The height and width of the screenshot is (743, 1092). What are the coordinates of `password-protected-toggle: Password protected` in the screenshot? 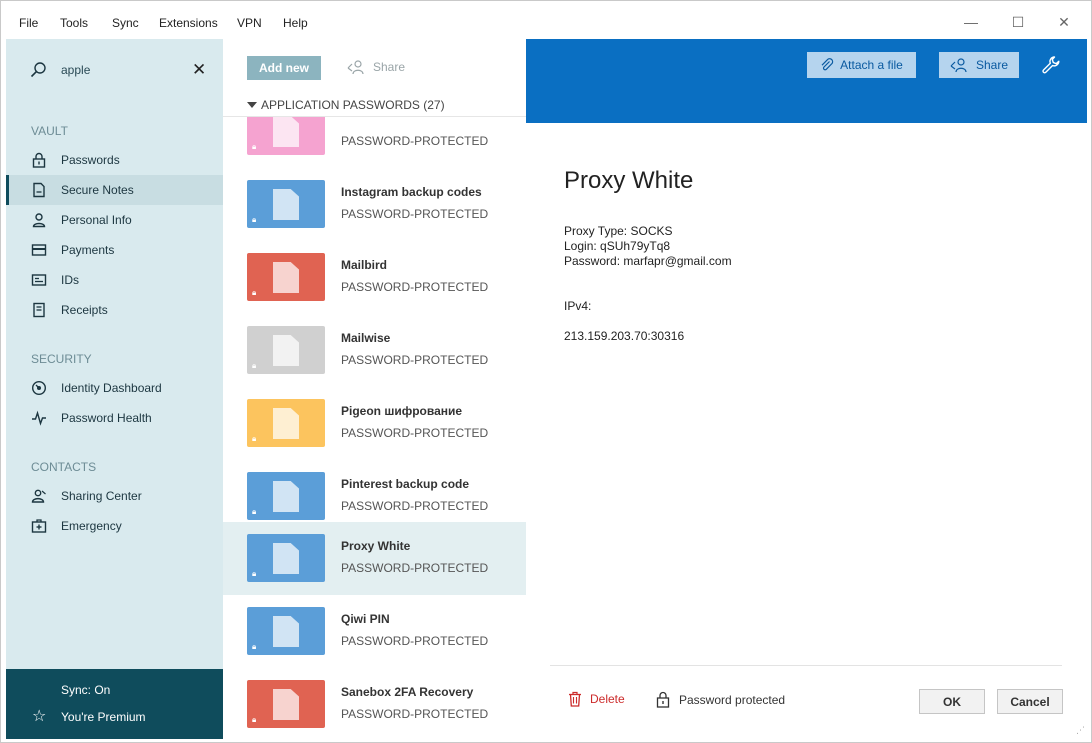 It's located at (720, 699).